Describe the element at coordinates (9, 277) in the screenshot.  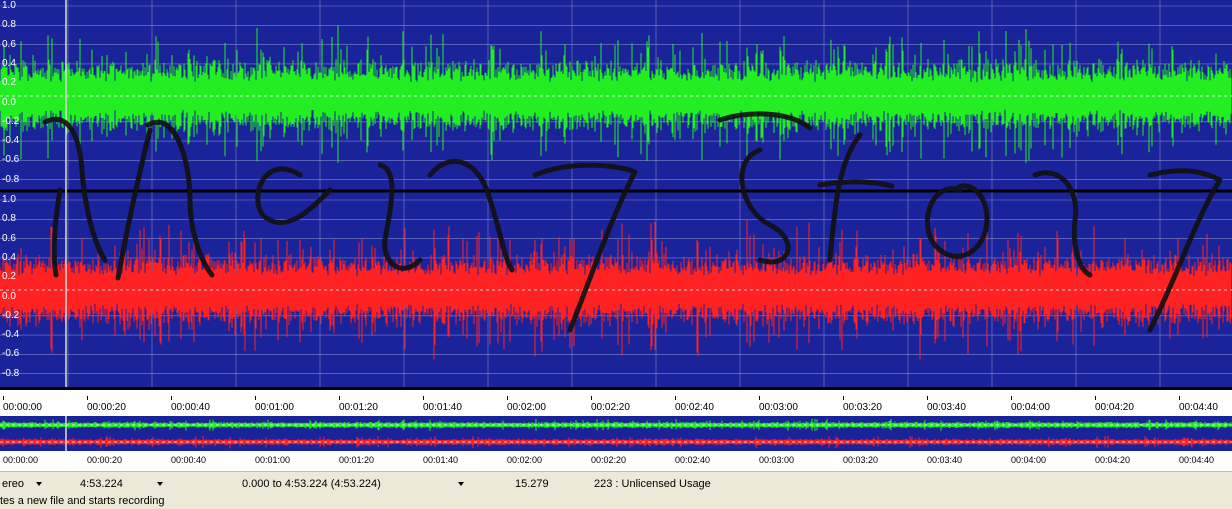
I see `amp-bottom-label: 0.2` at that location.